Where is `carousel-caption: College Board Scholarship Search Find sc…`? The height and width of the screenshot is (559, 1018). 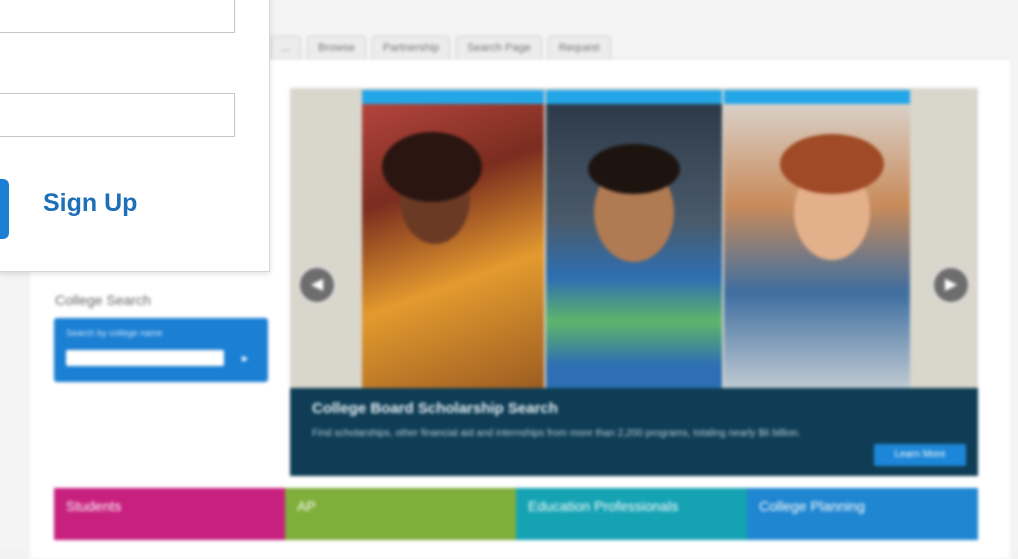
carousel-caption: College Board Scholarship Search Find sc… is located at coordinates (634, 432).